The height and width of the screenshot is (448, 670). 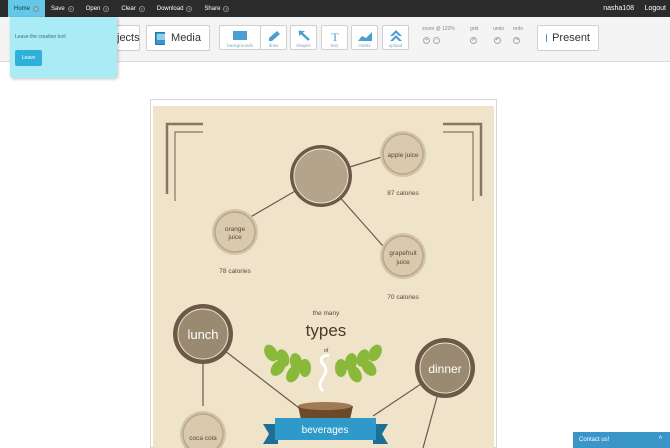 What do you see at coordinates (660, 440) in the screenshot?
I see `chevron-up-icon: ^` at bounding box center [660, 440].